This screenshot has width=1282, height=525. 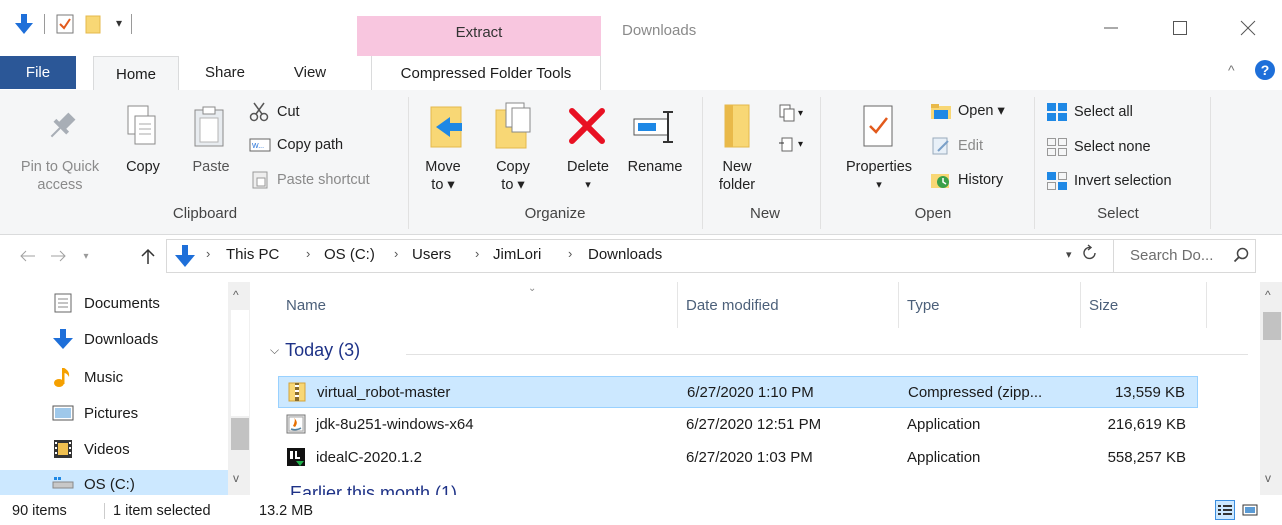 I want to click on breadcrumb-os-c: OS (C:), so click(x=349, y=254).